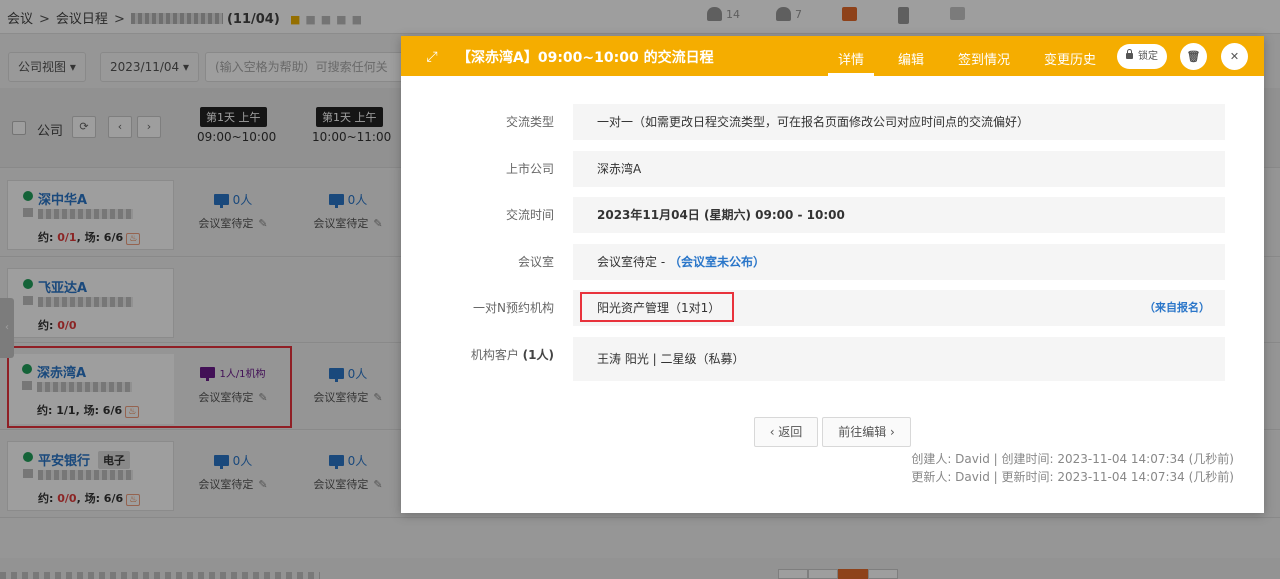 The image size is (1280, 579). Describe the element at coordinates (585, 58) in the screenshot. I see `modal-title: 【深赤湾A】09:00~10:00 的交流日程` at that location.